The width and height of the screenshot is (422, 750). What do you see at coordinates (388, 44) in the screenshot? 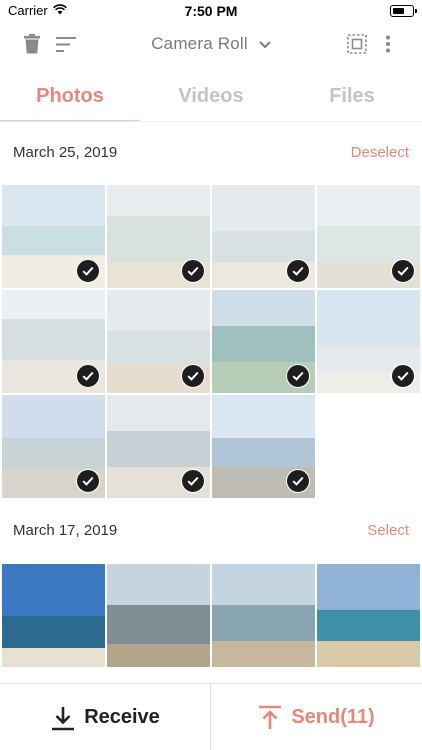
I see `more-vertical-icon` at bounding box center [388, 44].